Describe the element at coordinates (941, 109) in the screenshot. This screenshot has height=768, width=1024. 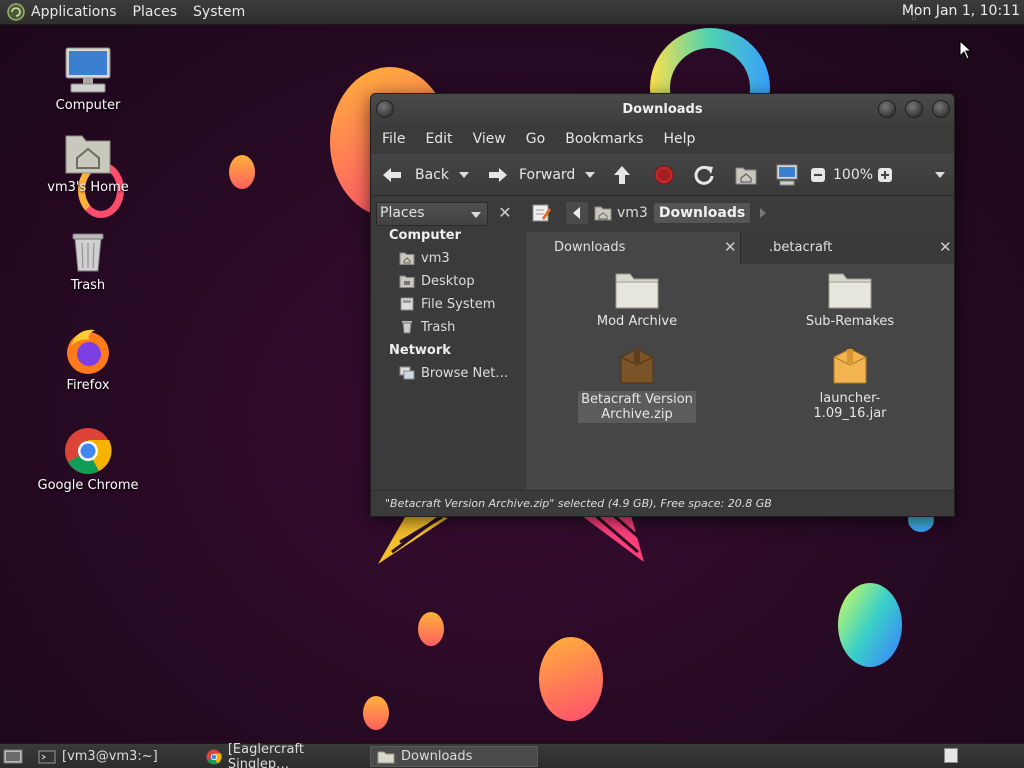
I see `close-button` at that location.